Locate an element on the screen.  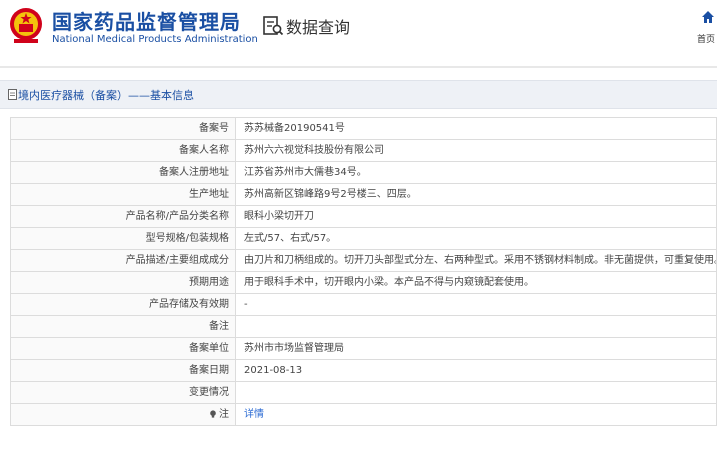
field-value: 江苏省苏州市大儒巷34号。 is located at coordinates (476, 172).